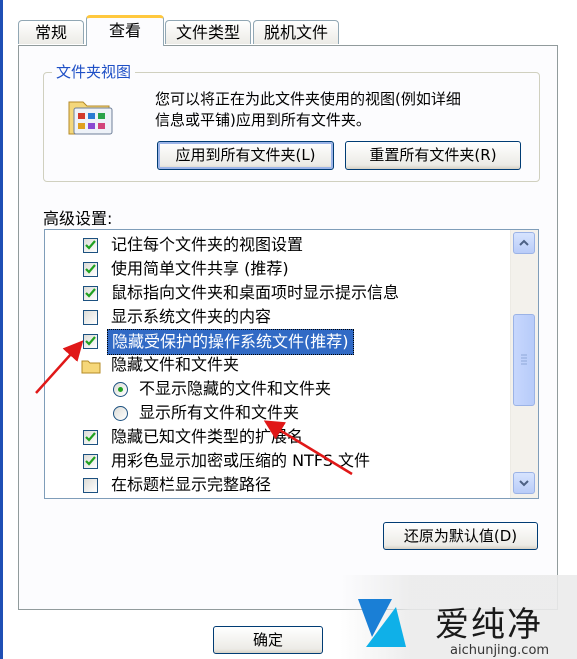 The height and width of the screenshot is (659, 577). I want to click on tab-view: 查看, so click(125, 30).